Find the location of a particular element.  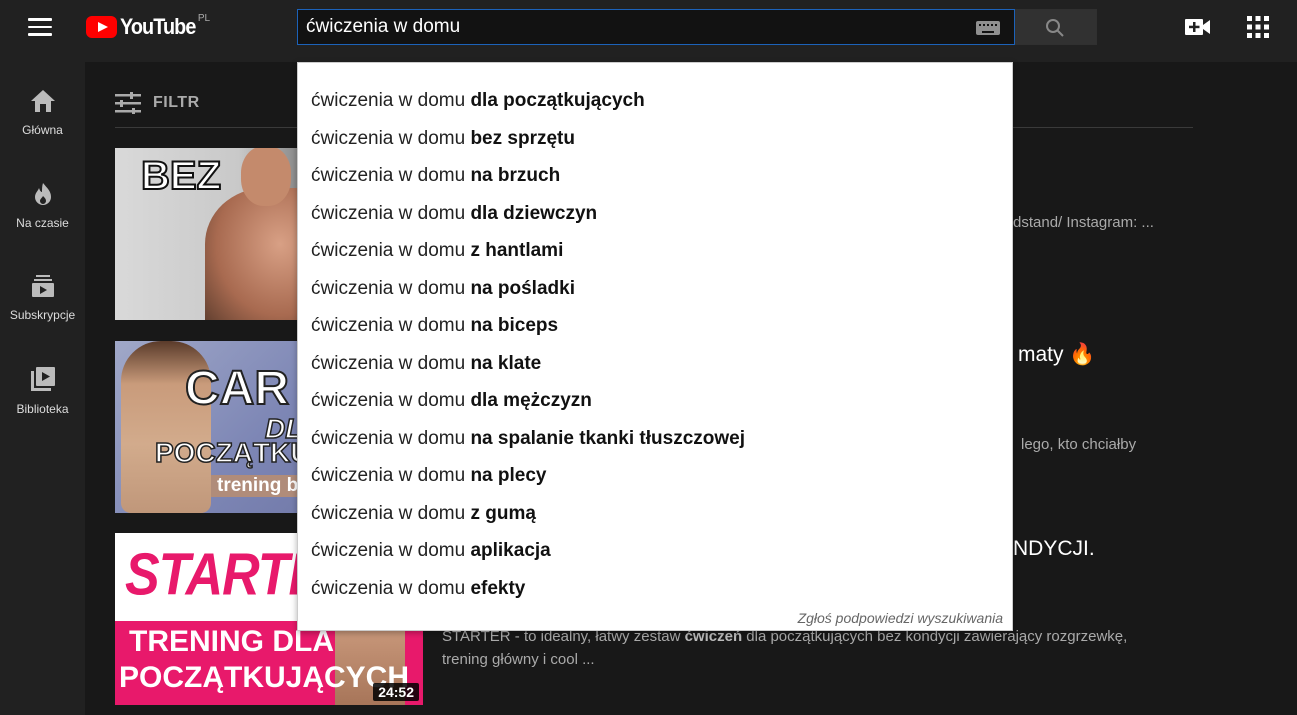

thumbnail-text: POCZĄTKU is located at coordinates (232, 452).